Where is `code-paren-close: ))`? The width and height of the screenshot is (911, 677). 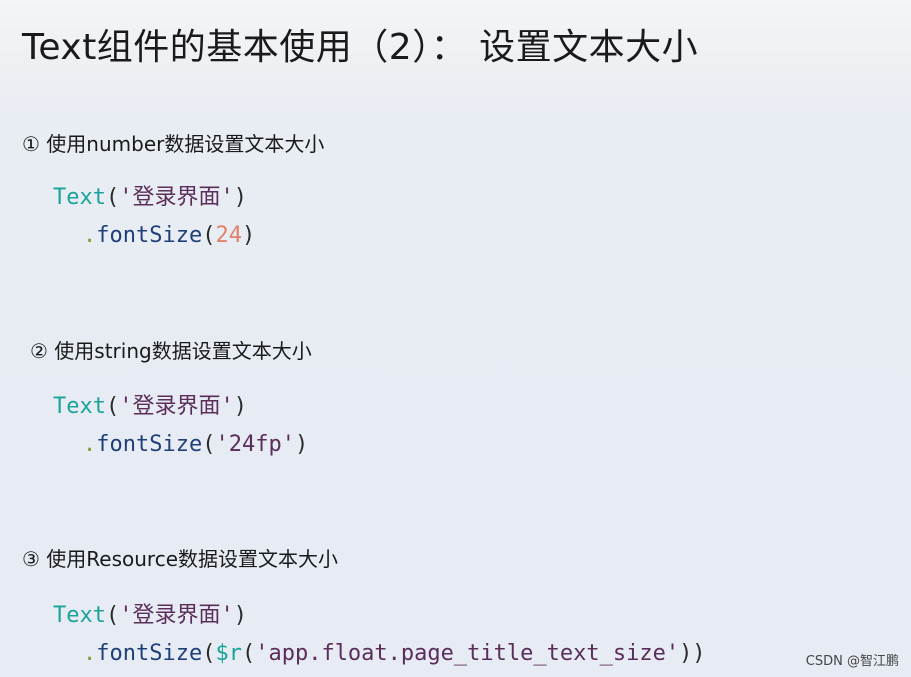 code-paren-close: )) is located at coordinates (692, 653).